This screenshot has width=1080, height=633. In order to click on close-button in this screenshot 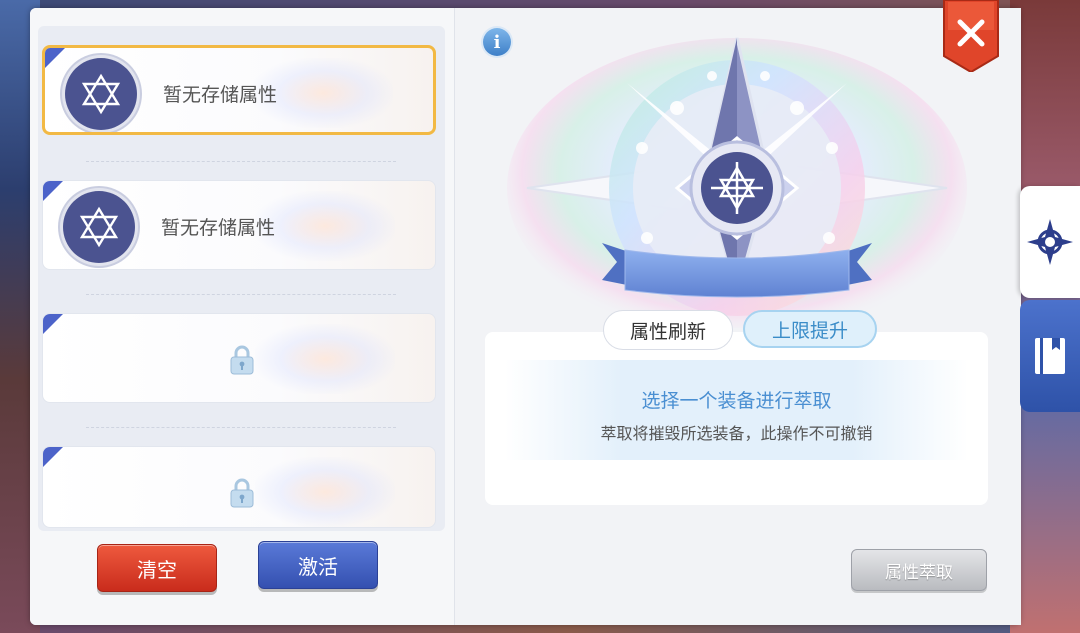, I will do `click(971, 37)`.